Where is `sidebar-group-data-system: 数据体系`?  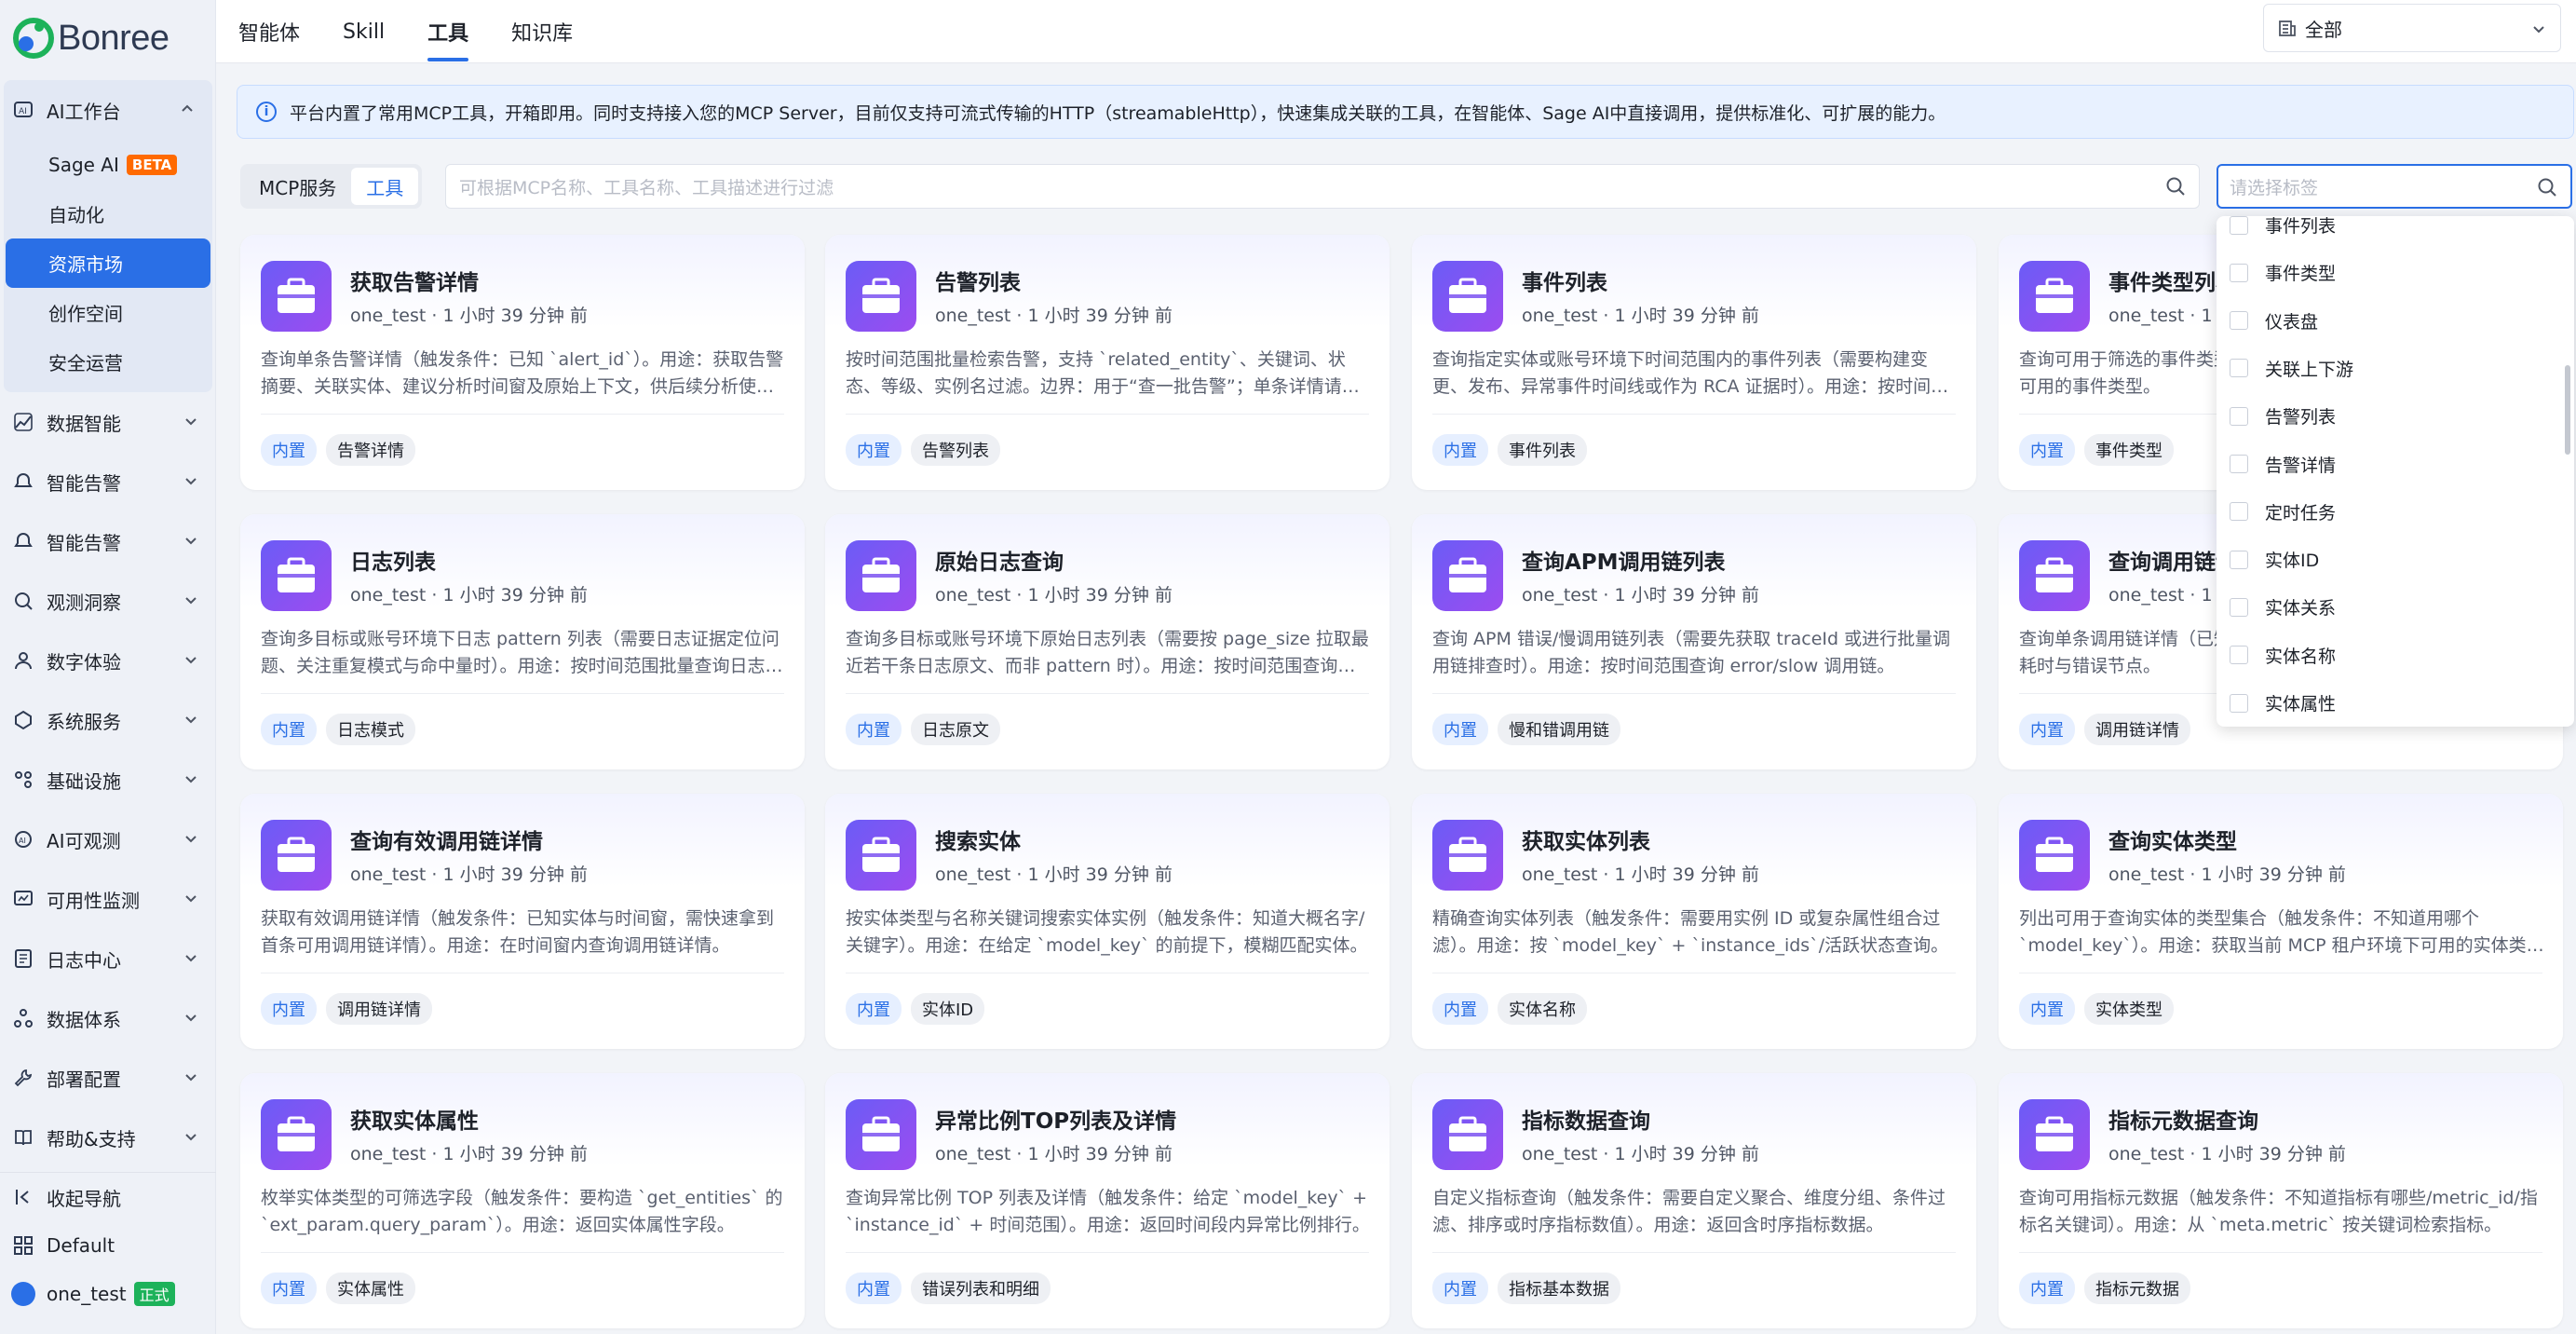 sidebar-group-data-system: 数据体系 is located at coordinates (108, 1018).